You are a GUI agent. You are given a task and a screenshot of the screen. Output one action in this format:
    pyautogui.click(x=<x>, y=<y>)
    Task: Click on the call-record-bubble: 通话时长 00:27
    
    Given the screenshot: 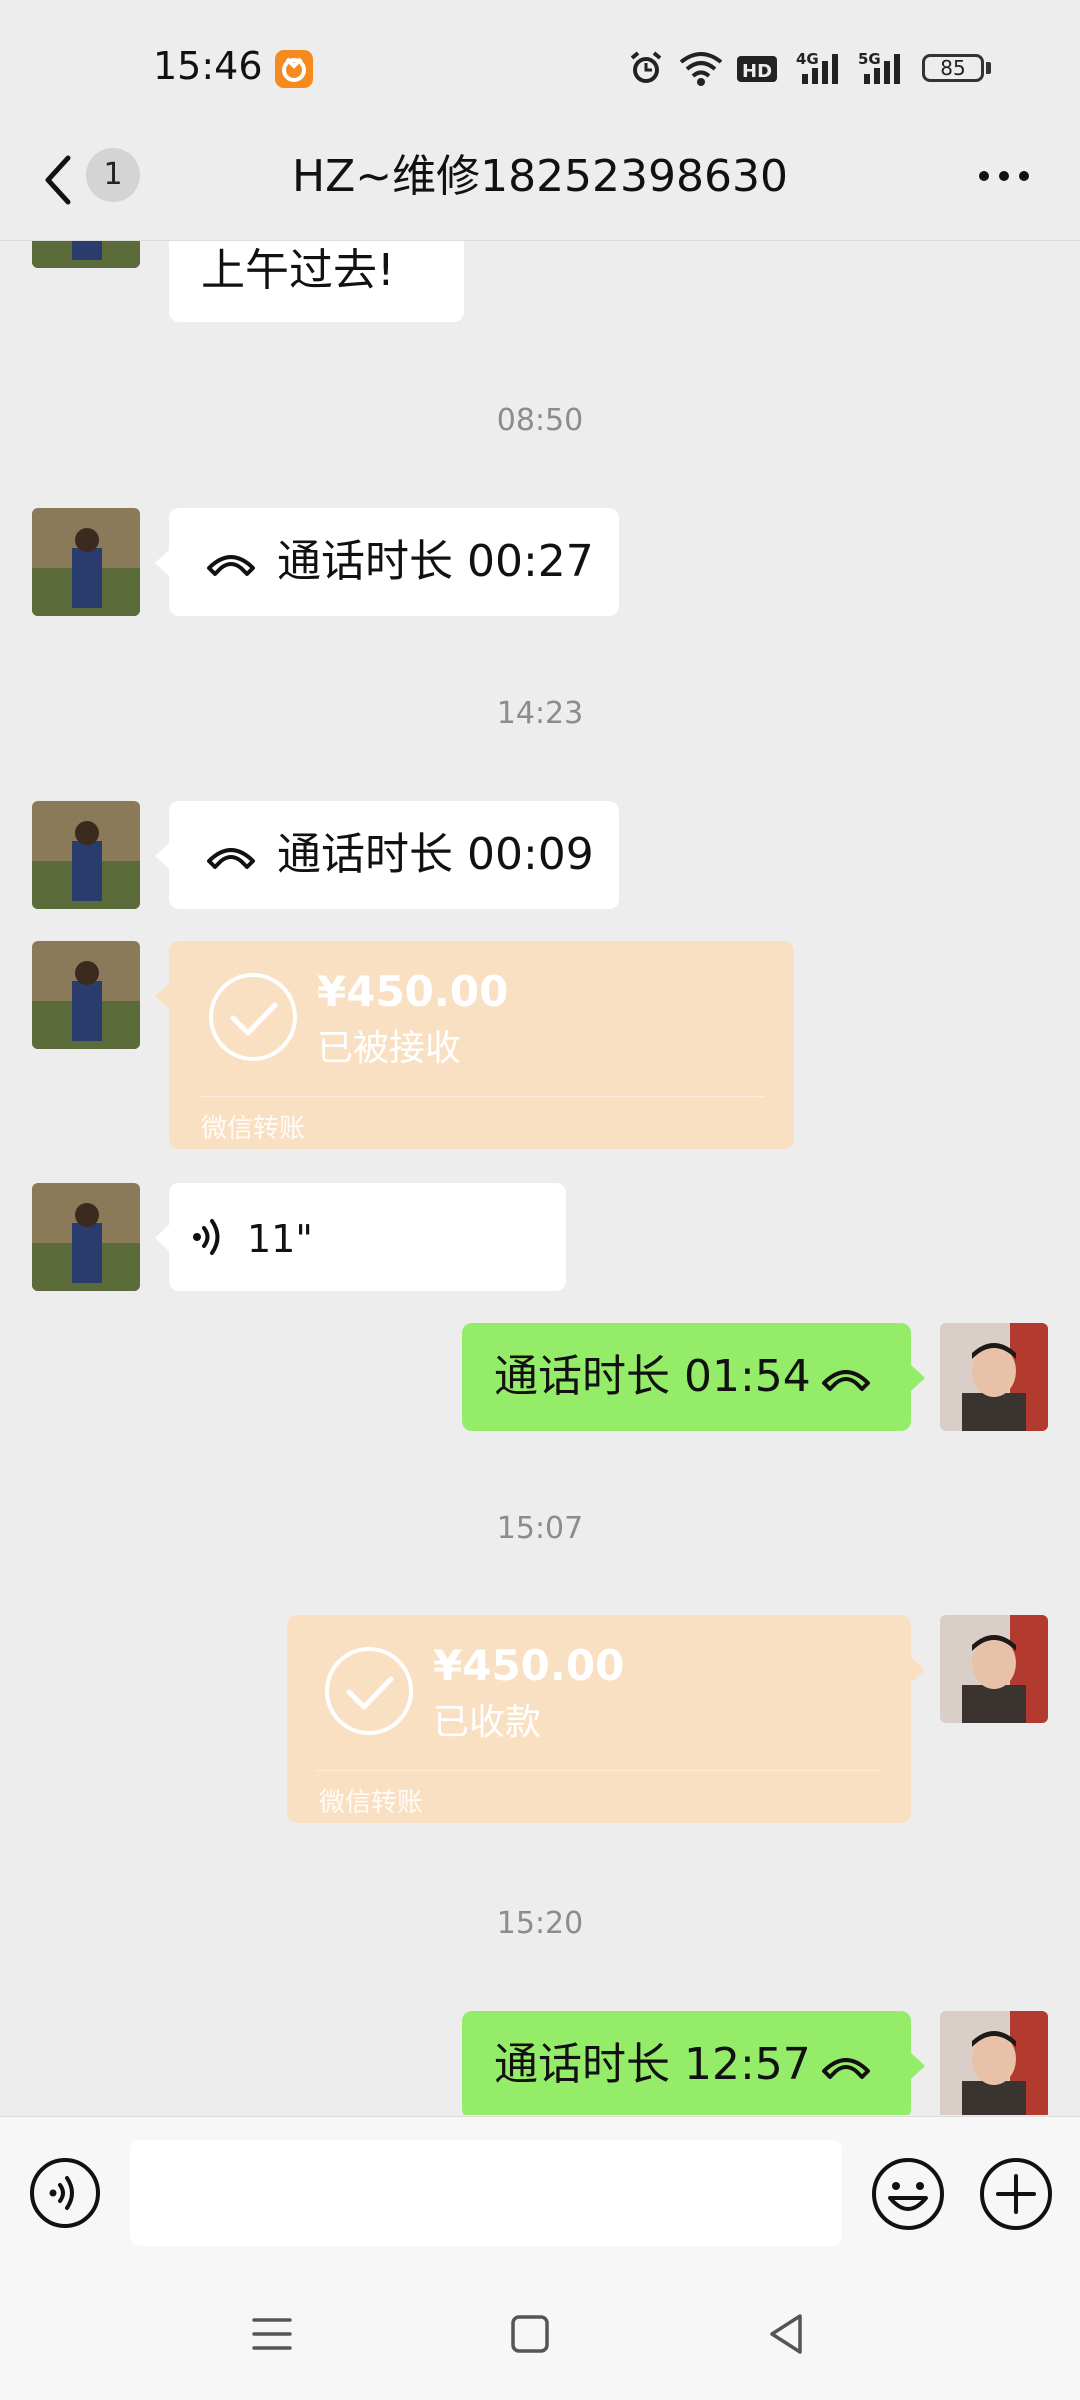 What is the action you would take?
    pyautogui.click(x=394, y=562)
    